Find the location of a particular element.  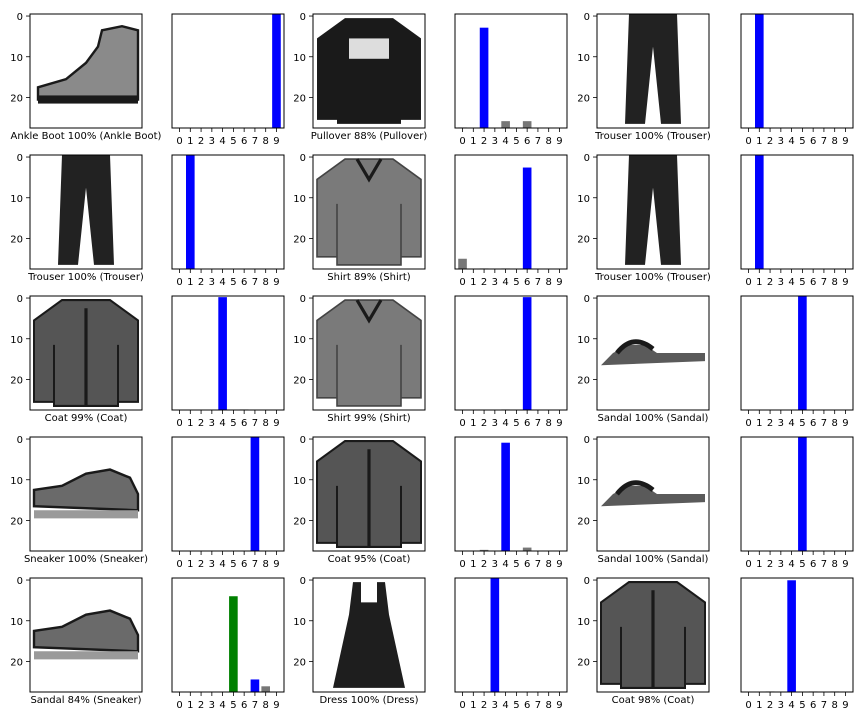

prediction-label: Pullover 88% (Pullover) is located at coordinates (369, 136).